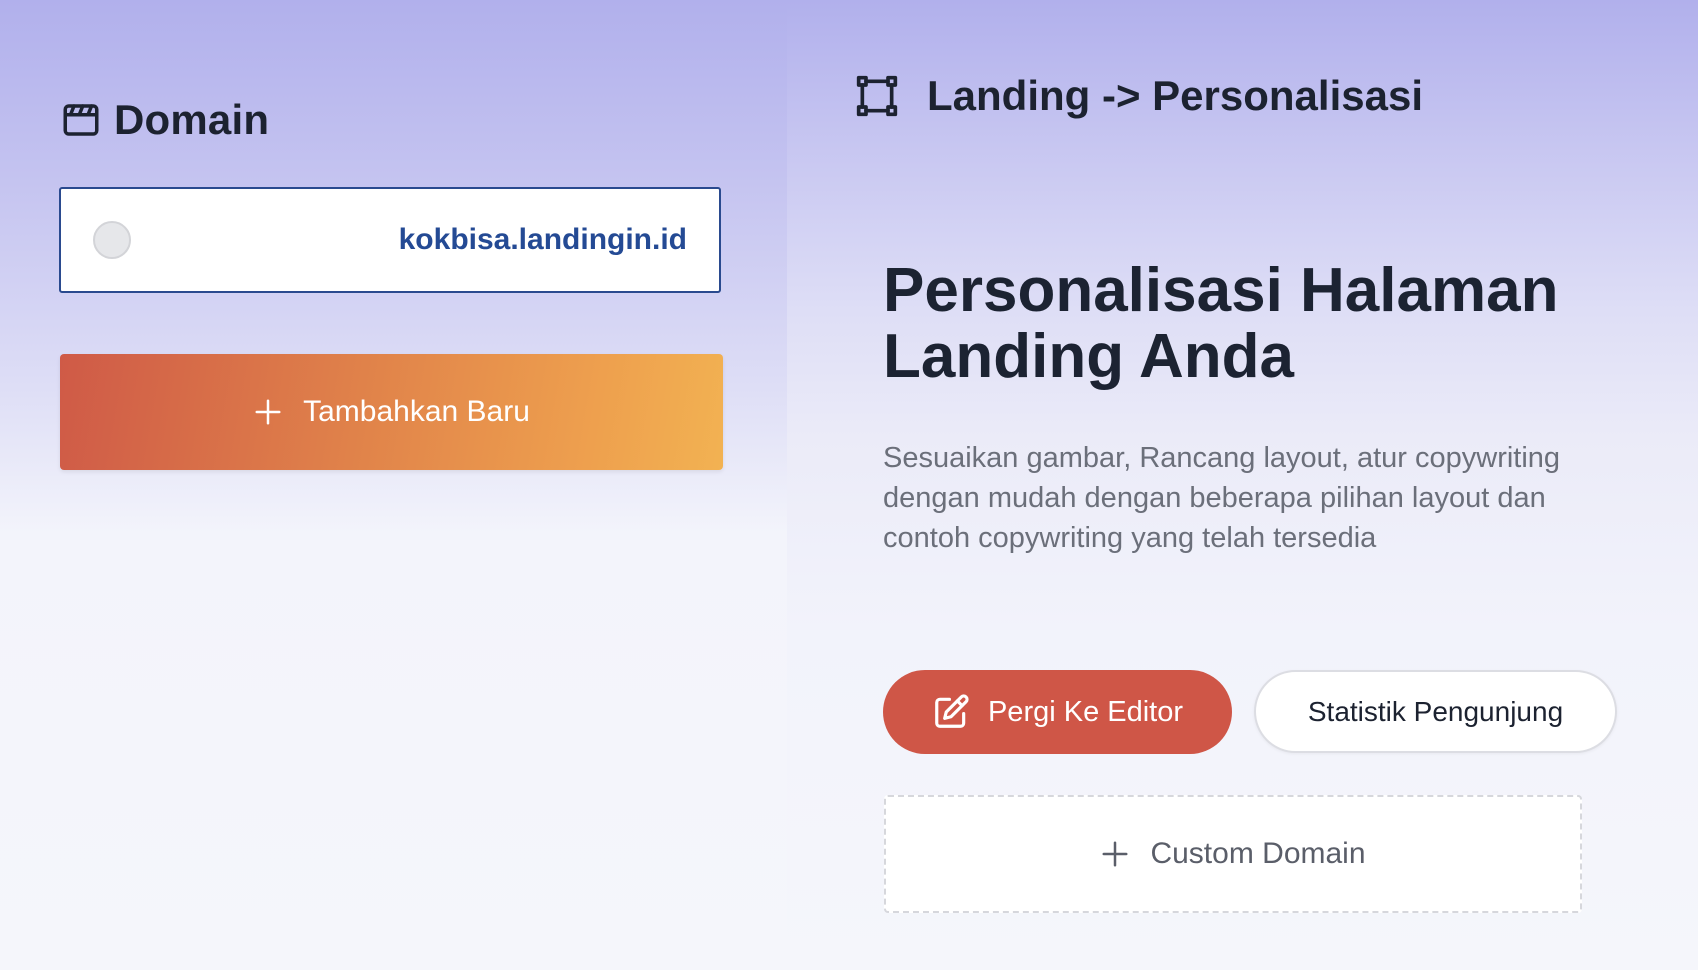 Image resolution: width=1698 pixels, height=970 pixels. I want to click on go-to-editor-button: Pergi Ke Editor, so click(1057, 712).